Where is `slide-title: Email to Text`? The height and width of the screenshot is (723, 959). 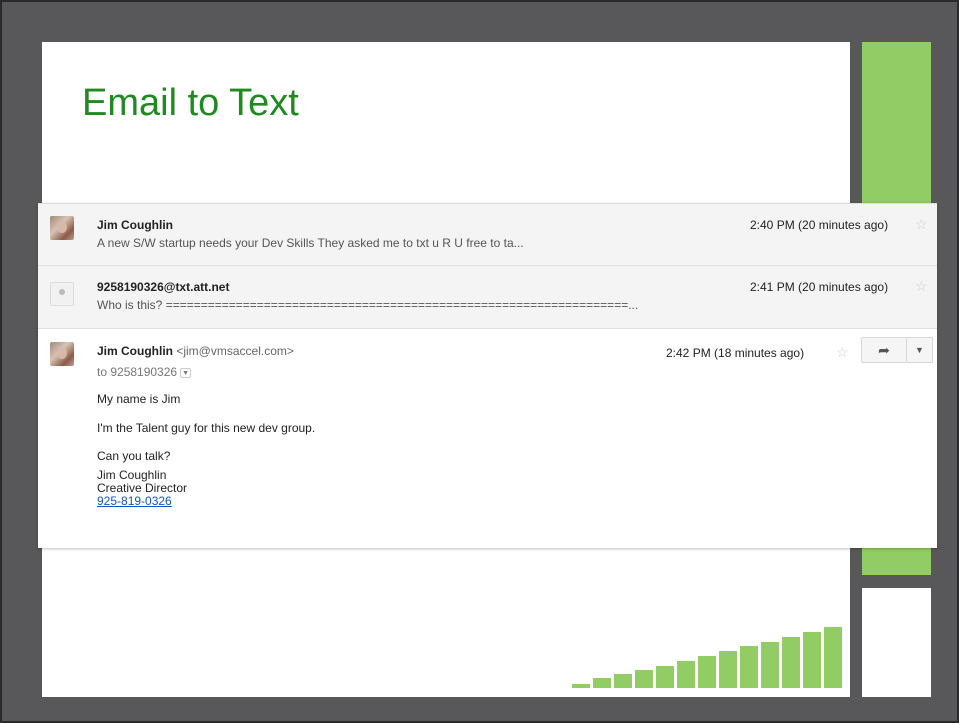 slide-title: Email to Text is located at coordinates (190, 103).